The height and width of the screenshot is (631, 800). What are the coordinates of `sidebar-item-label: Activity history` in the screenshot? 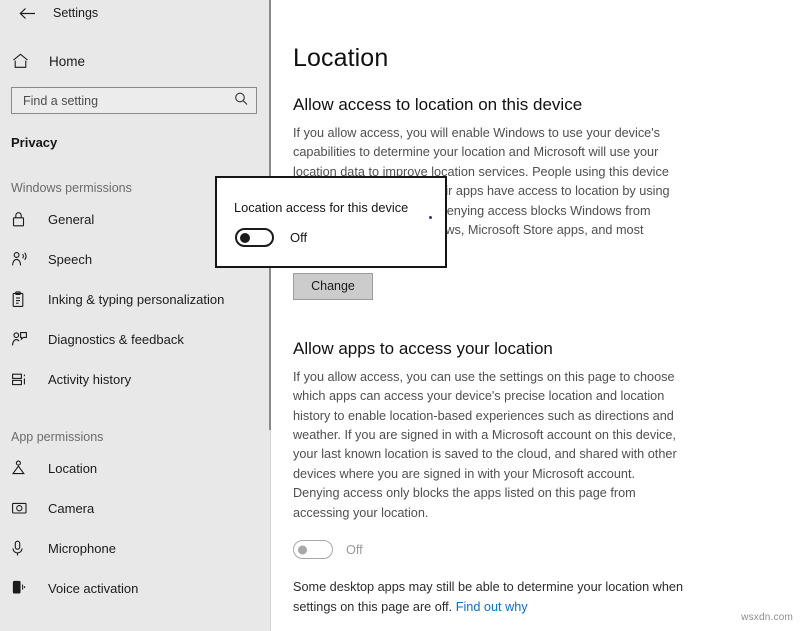 It's located at (90, 379).